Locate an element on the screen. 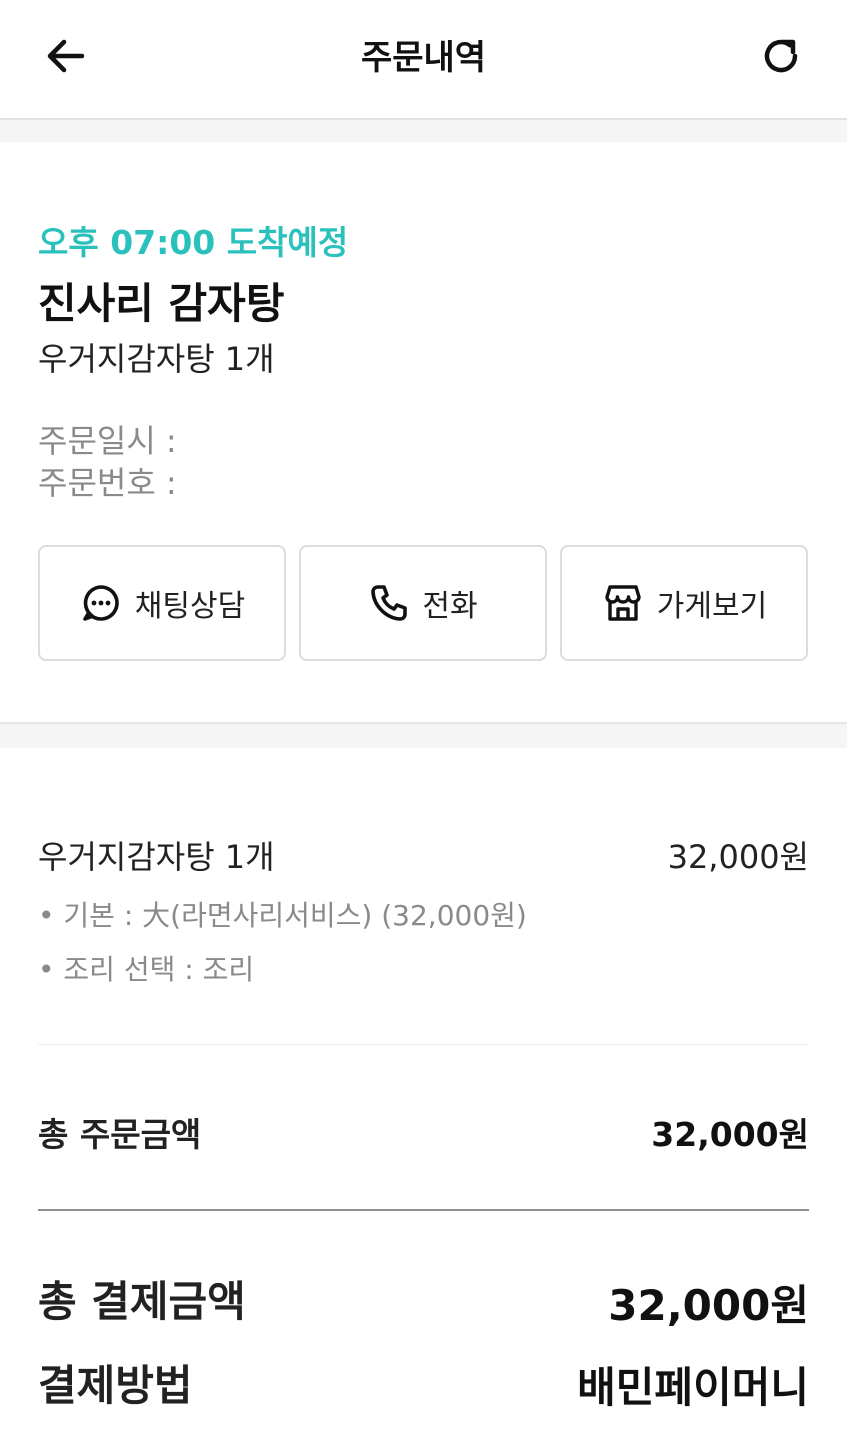  page-title: 주문내역 is located at coordinates (423, 58).